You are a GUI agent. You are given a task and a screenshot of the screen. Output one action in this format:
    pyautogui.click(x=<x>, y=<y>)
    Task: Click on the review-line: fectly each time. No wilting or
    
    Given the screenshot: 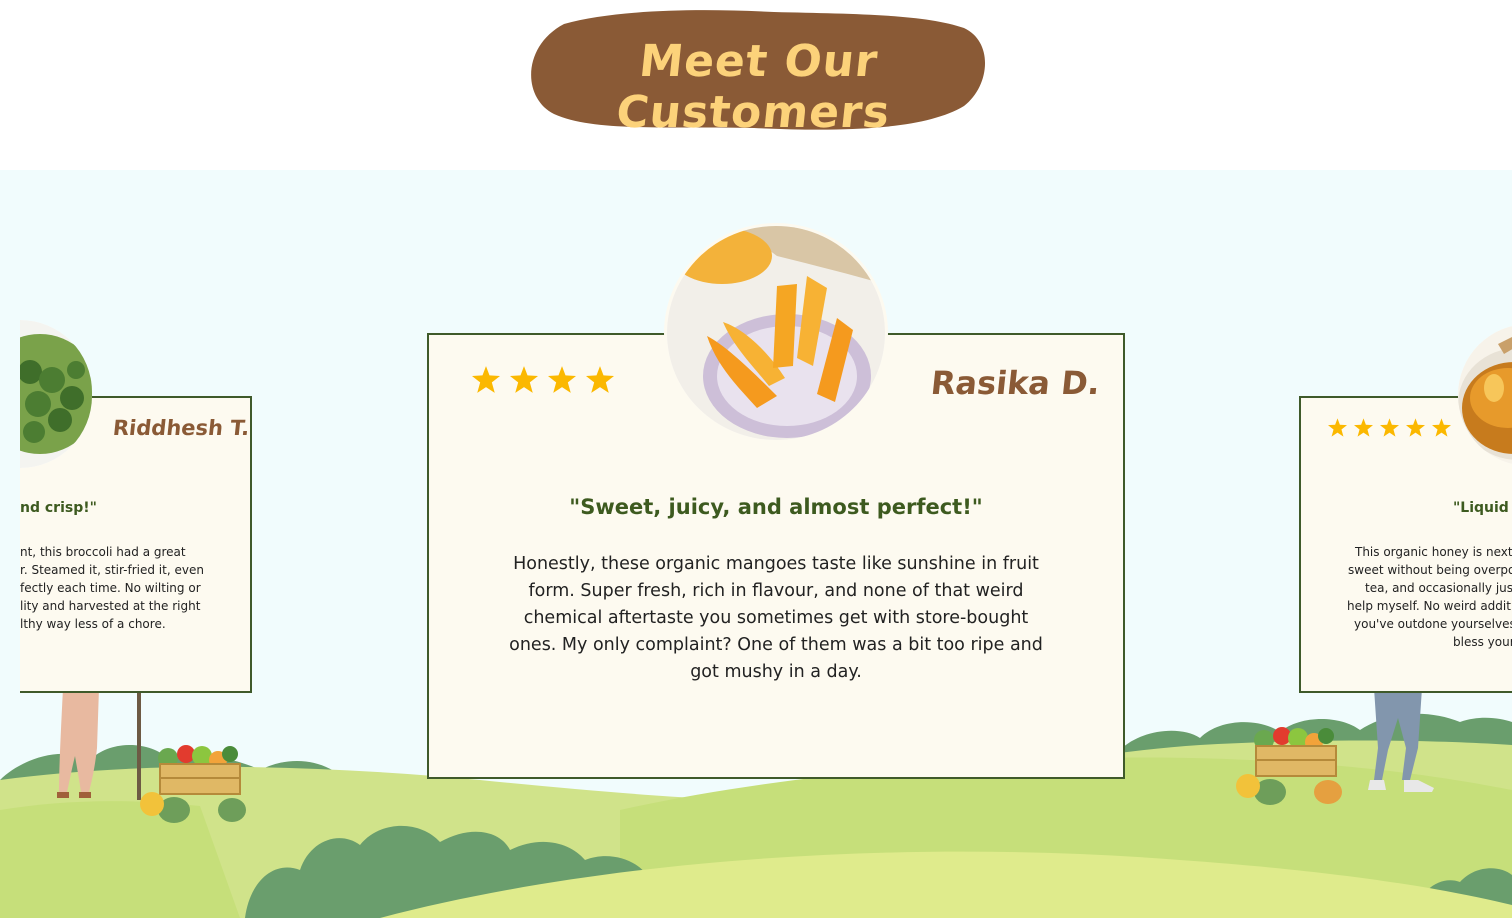 What is the action you would take?
    pyautogui.click(x=110, y=588)
    